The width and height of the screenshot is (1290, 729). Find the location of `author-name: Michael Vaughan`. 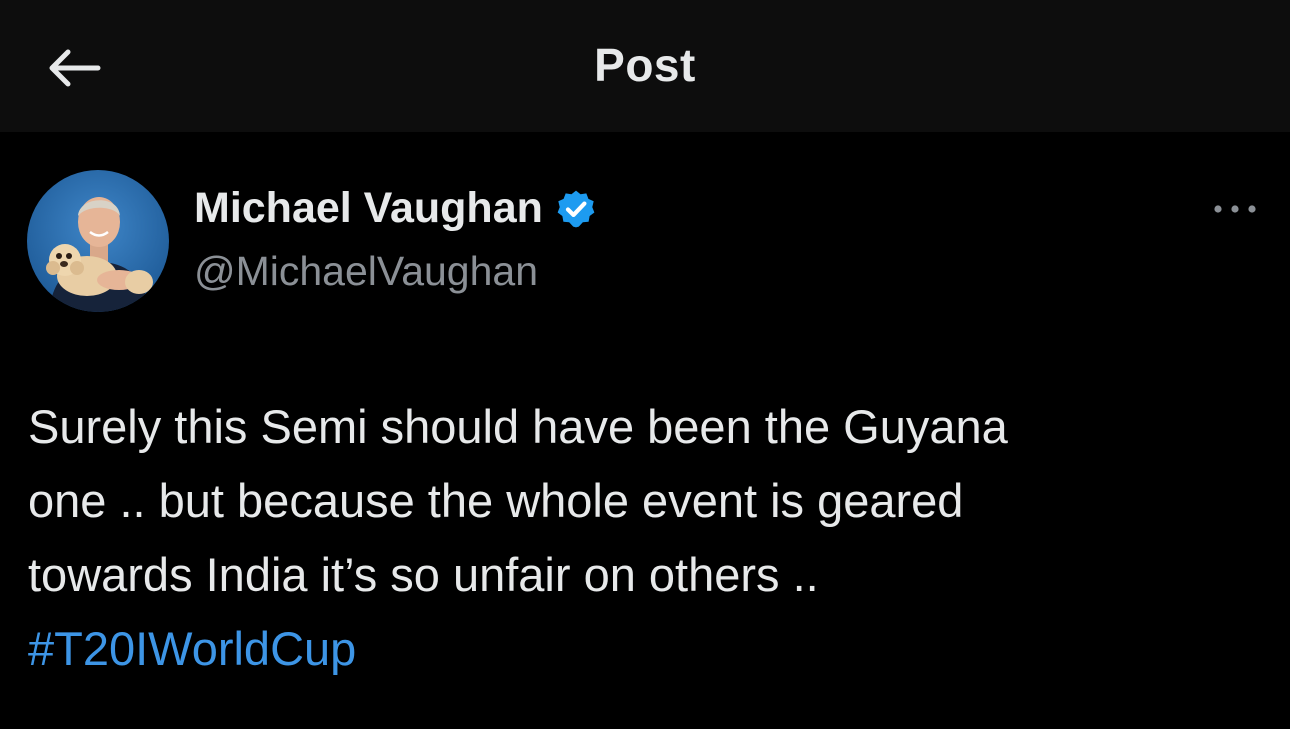

author-name: Michael Vaughan is located at coordinates (368, 208).